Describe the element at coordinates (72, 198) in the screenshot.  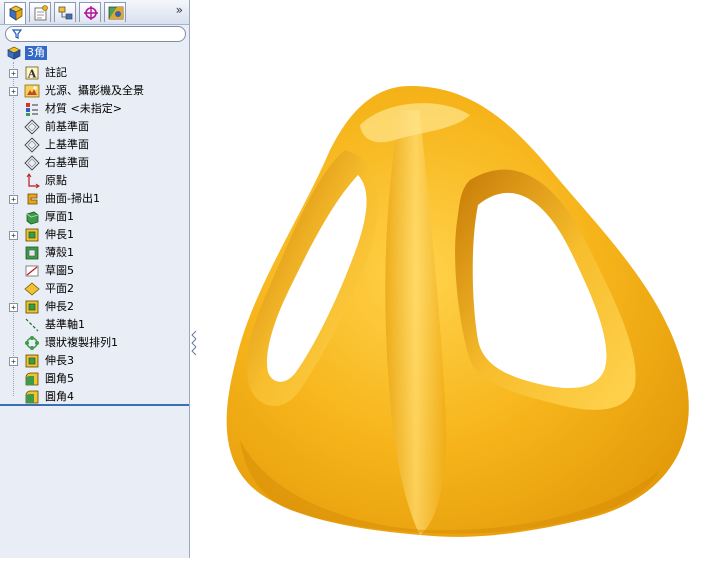
I see `tree-item-label: 曲面-掃出1` at that location.